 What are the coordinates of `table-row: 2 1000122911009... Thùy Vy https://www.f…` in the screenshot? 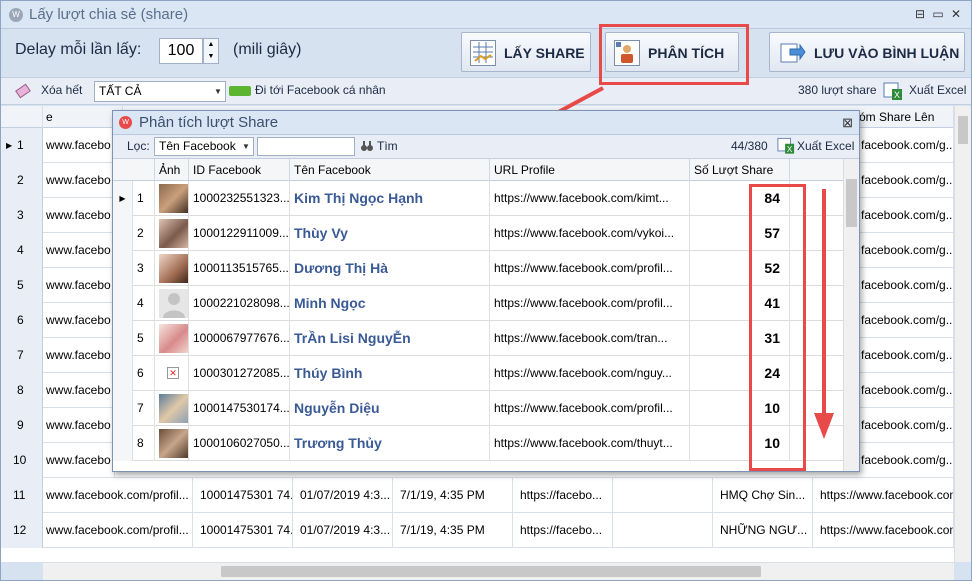 It's located at (478, 233).